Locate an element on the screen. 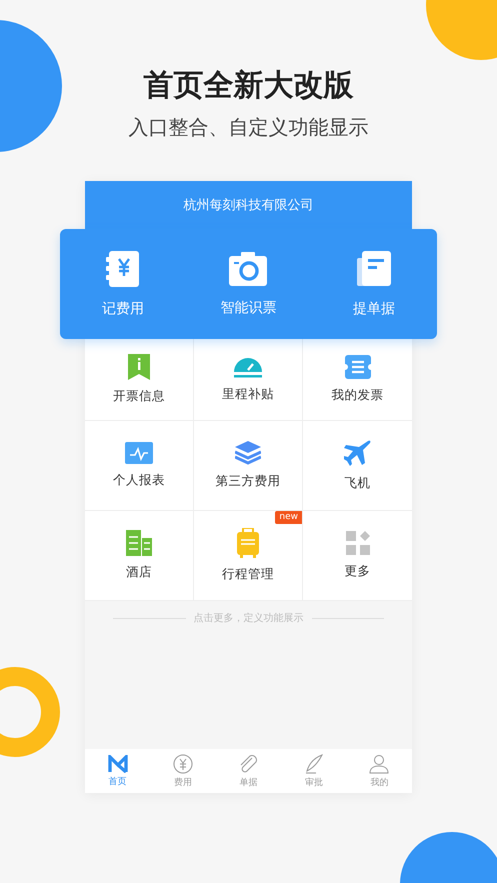 This screenshot has height=883, width=497. pen-icon is located at coordinates (314, 764).